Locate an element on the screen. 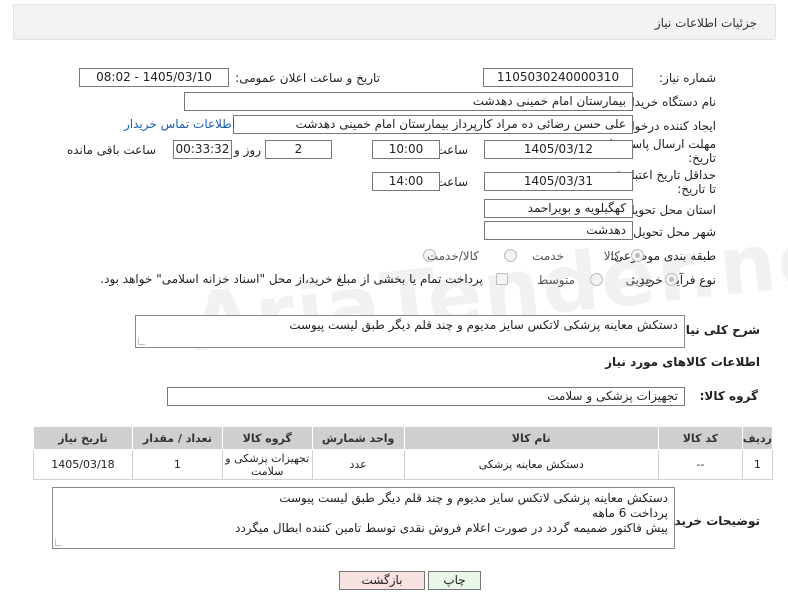  category-service-radio is located at coordinates (510, 255).